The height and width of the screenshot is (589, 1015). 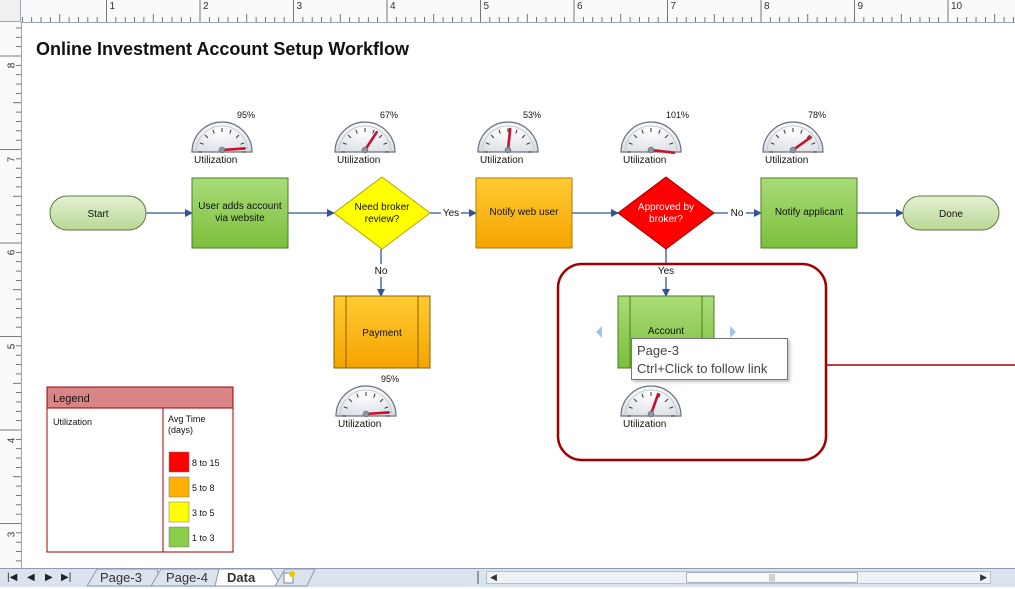 I want to click on subprocess-payment: Payment, so click(x=382, y=332).